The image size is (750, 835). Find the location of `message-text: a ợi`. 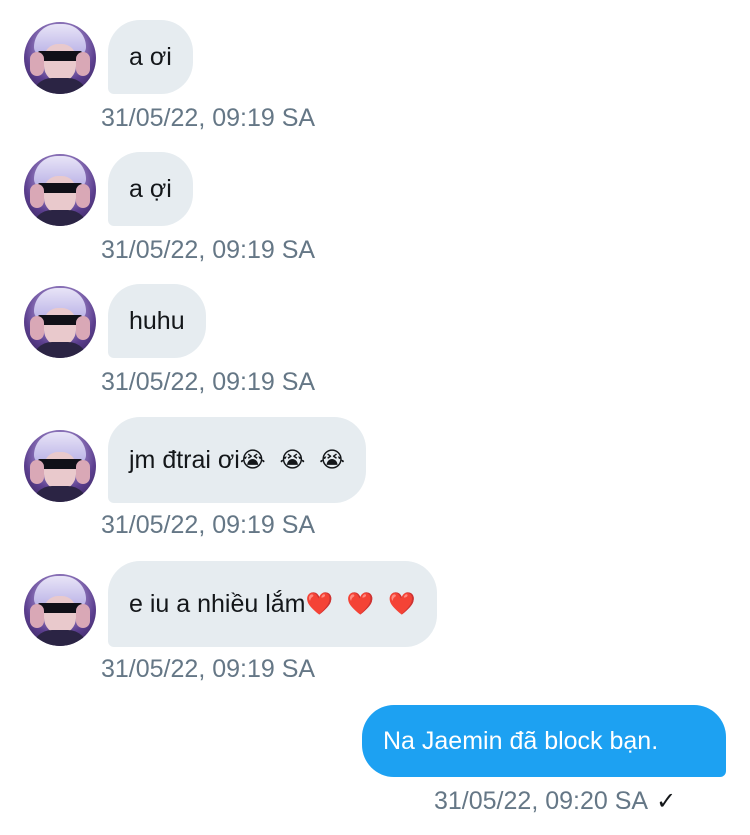

message-text: a ợi is located at coordinates (150, 189).